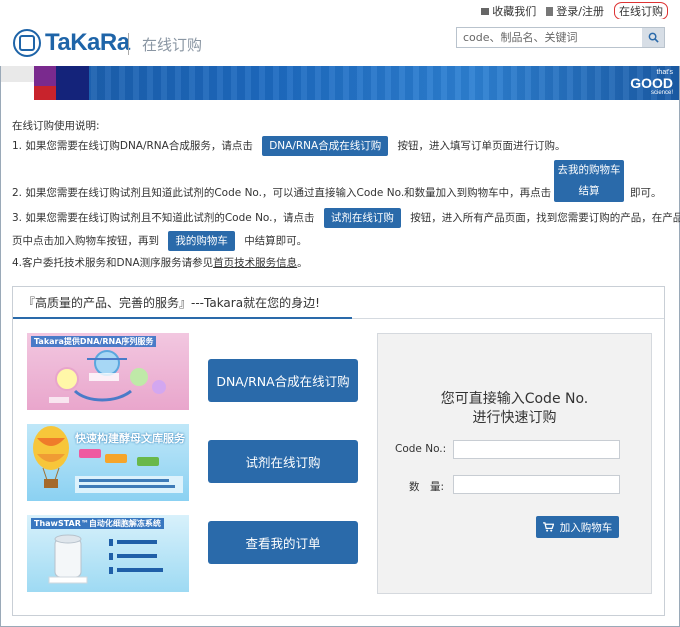 The height and width of the screenshot is (627, 680). Describe the element at coordinates (27, 43) in the screenshot. I see `takara-logo-icon` at that location.